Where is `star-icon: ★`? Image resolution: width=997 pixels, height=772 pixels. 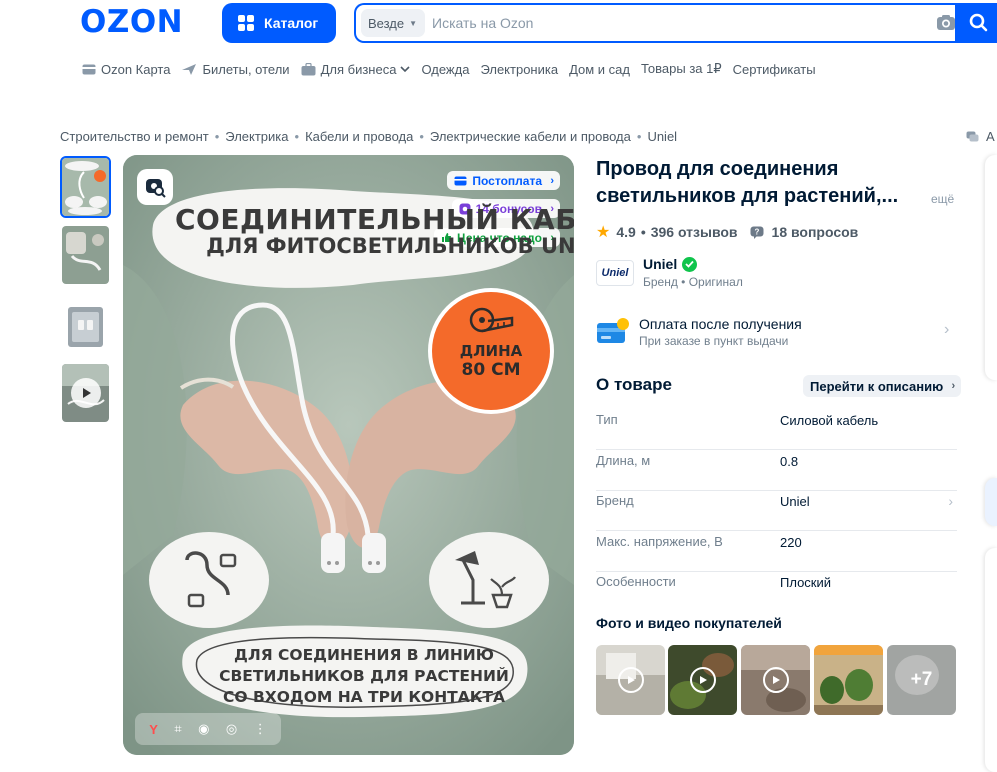 star-icon: ★ is located at coordinates (603, 232).